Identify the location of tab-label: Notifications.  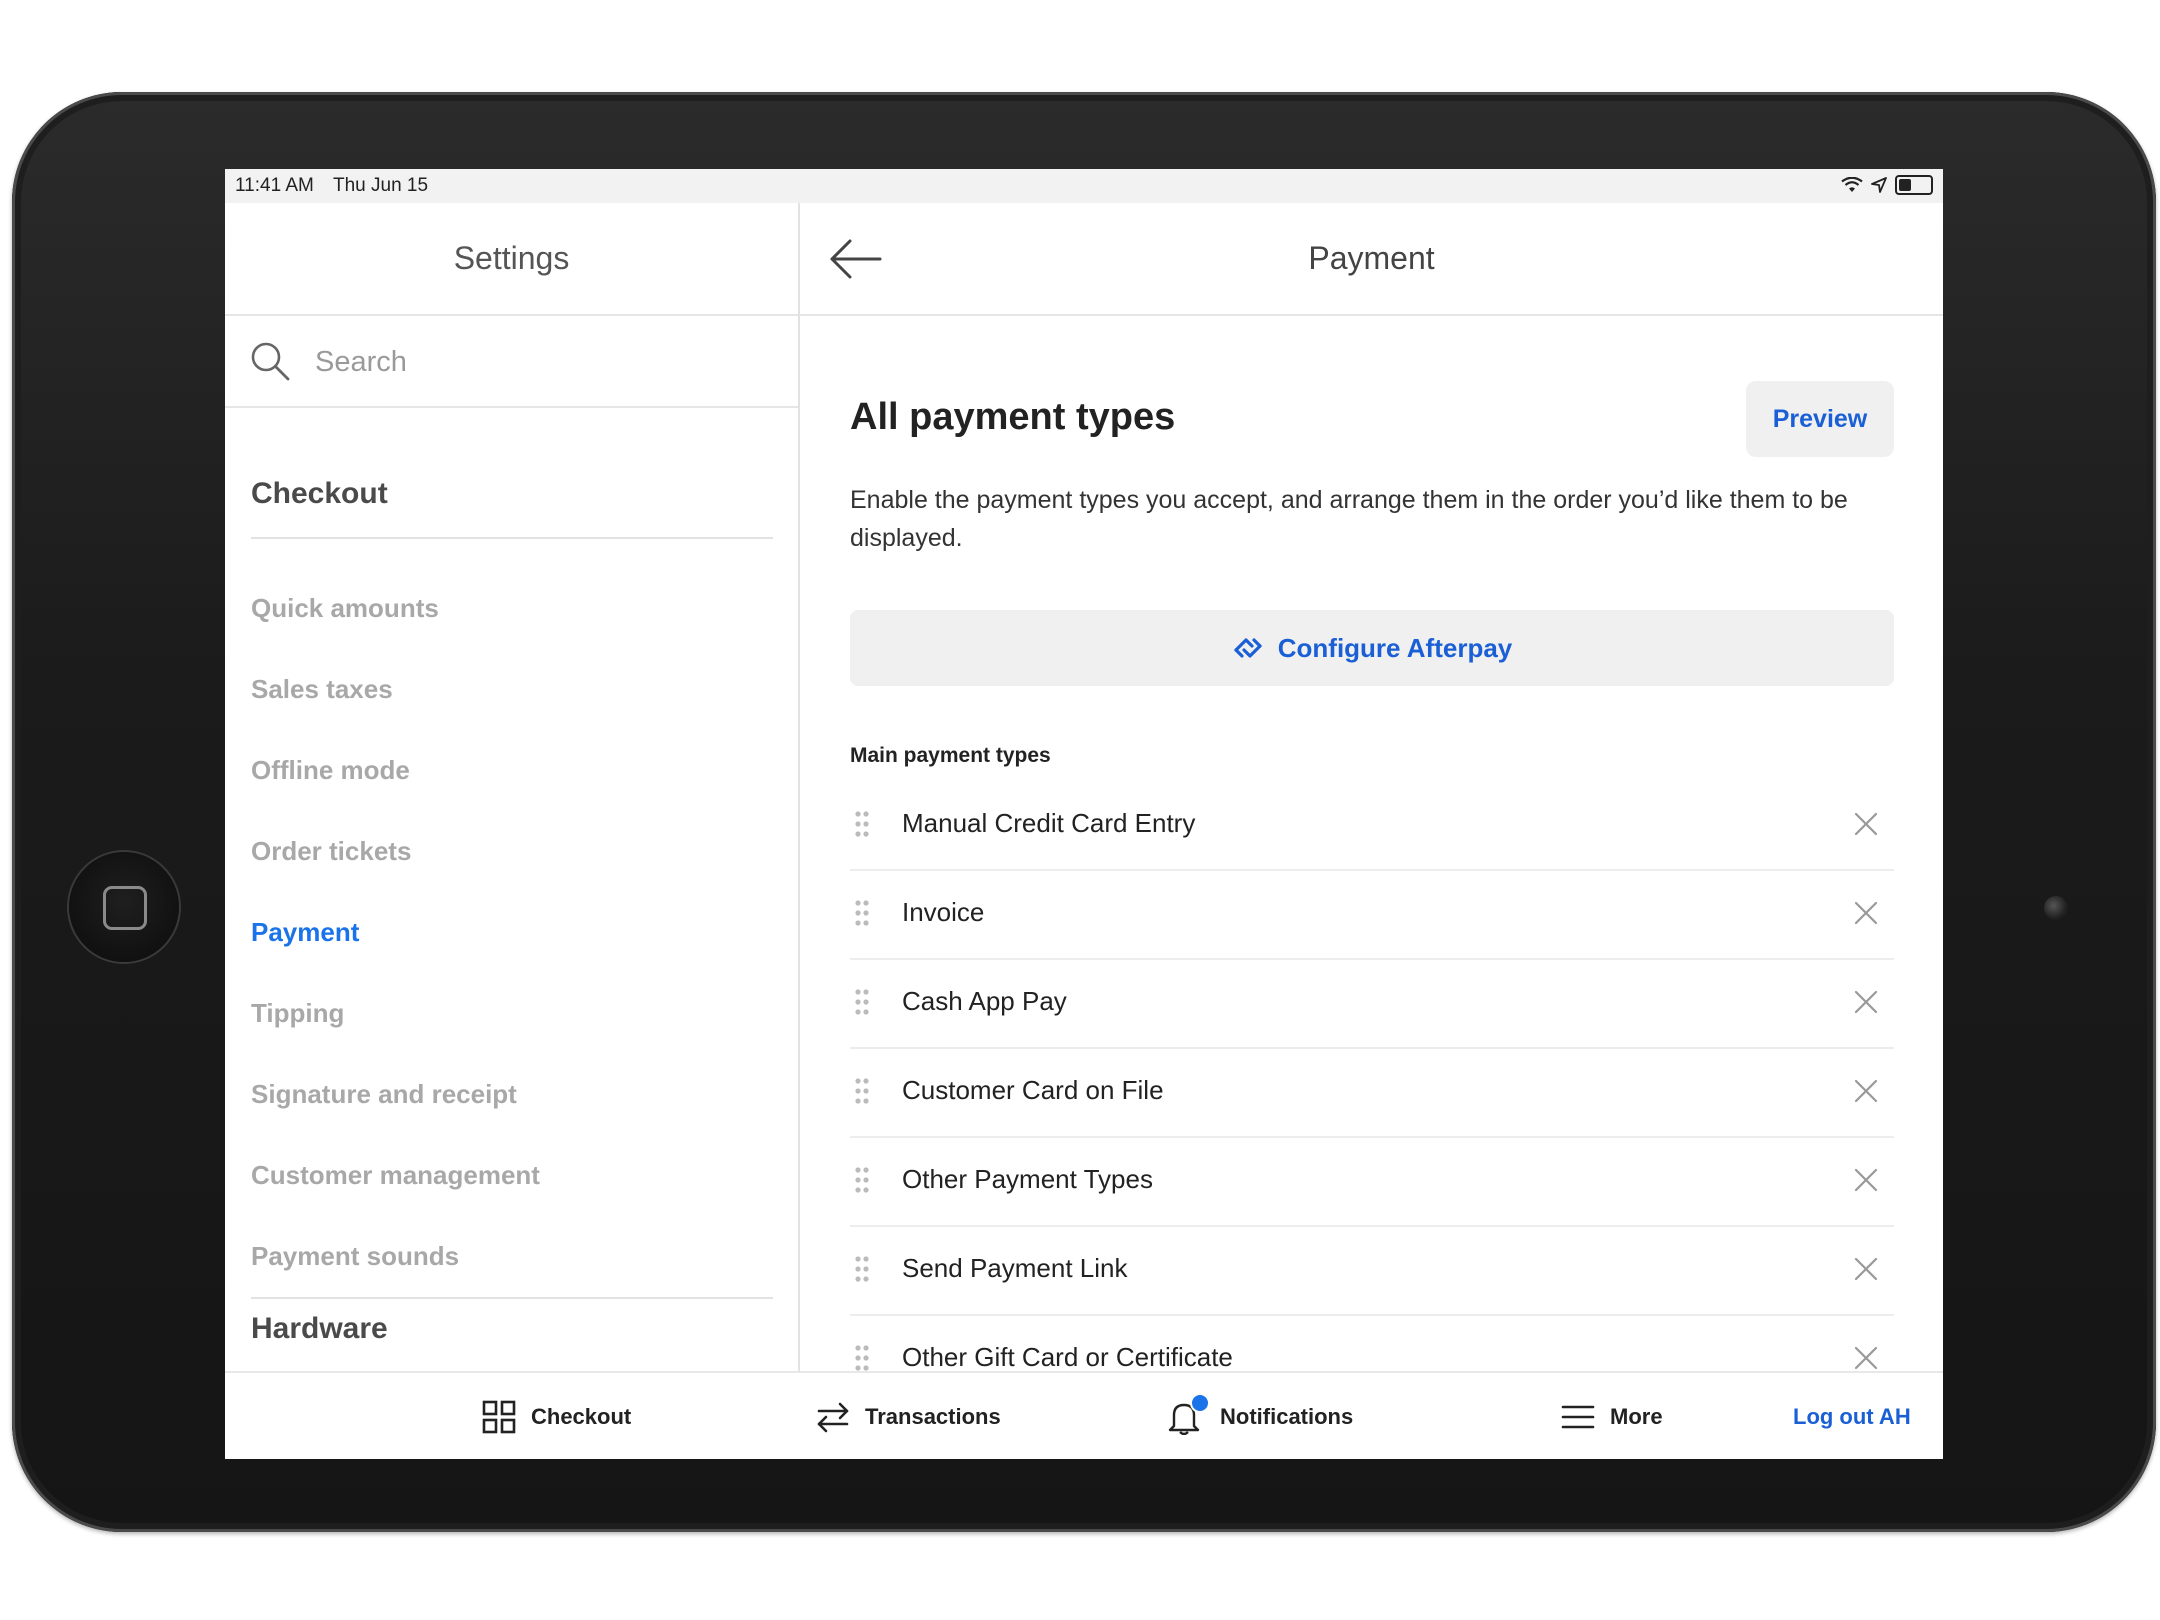
(1287, 1416).